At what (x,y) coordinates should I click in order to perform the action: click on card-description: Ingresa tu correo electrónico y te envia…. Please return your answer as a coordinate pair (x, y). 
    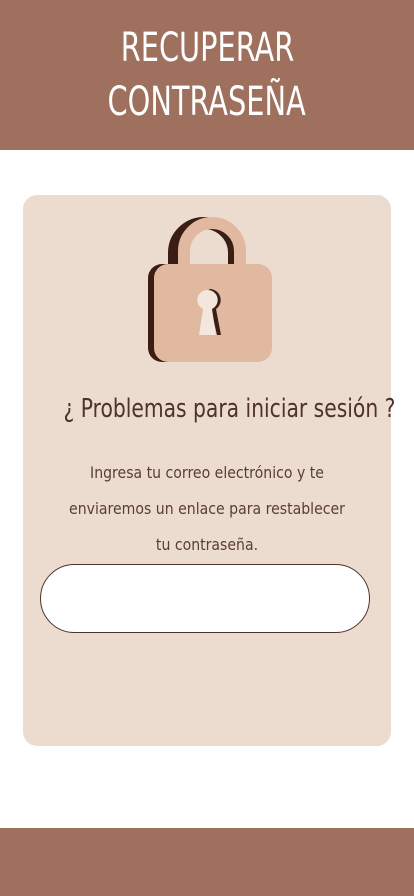
    Looking at the image, I should click on (207, 508).